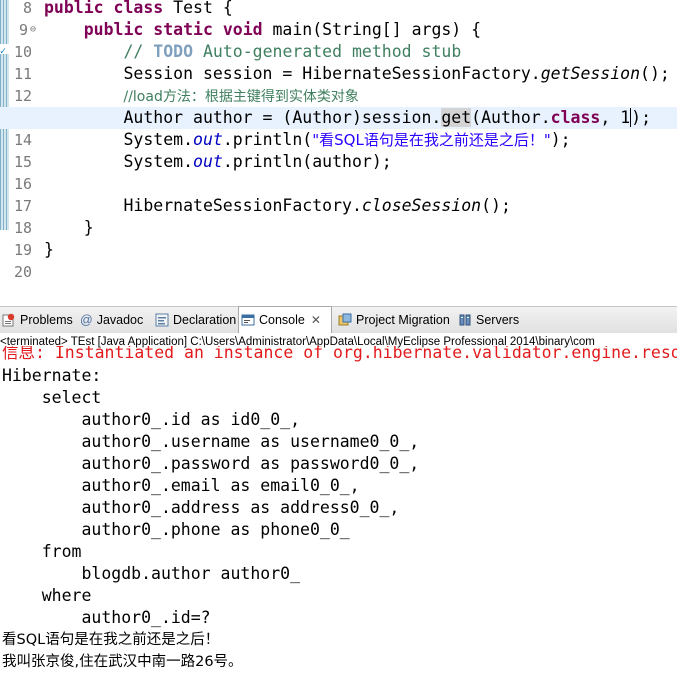 The height and width of the screenshot is (674, 677). I want to click on console-line: select, so click(52, 397).